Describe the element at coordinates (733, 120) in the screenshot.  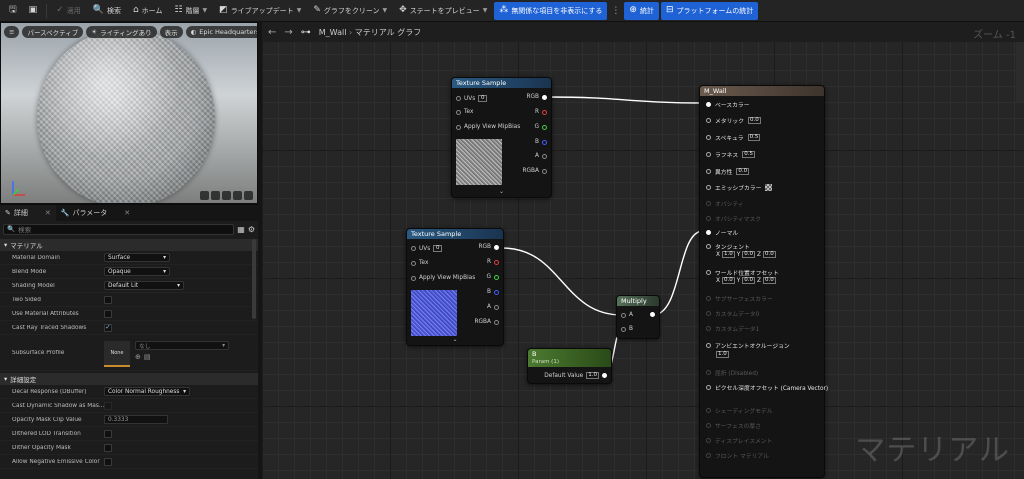
I see `metallic-input: メタリック 0.0` at that location.